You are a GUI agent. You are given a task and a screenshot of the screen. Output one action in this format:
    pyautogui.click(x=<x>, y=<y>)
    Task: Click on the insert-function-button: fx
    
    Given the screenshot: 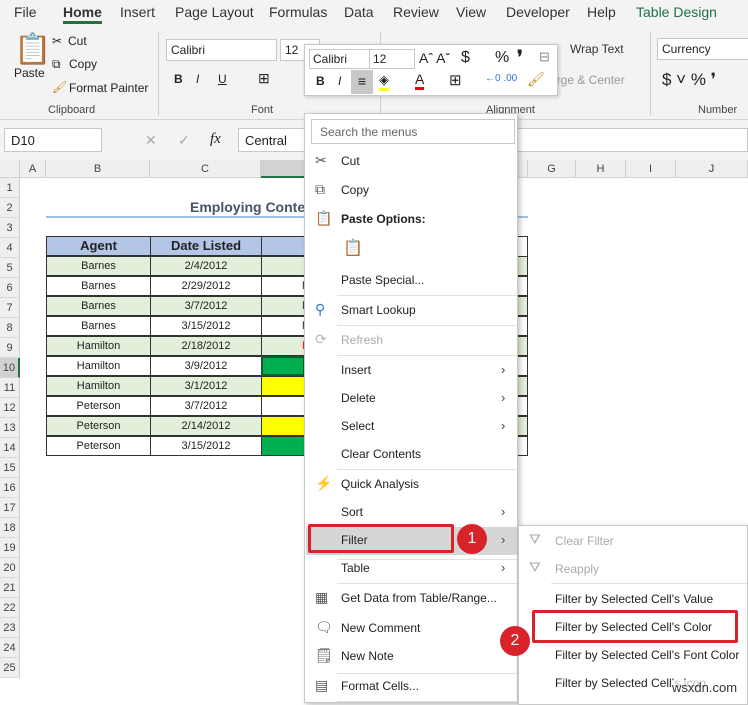 What is the action you would take?
    pyautogui.click(x=215, y=139)
    